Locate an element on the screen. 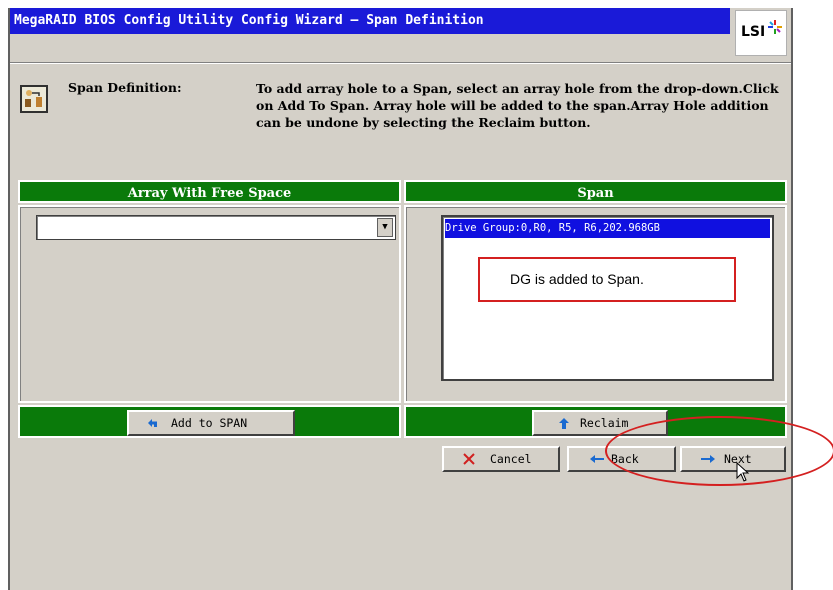 The image size is (833, 590). dropdown-arrow-icon: ▼ is located at coordinates (385, 227).